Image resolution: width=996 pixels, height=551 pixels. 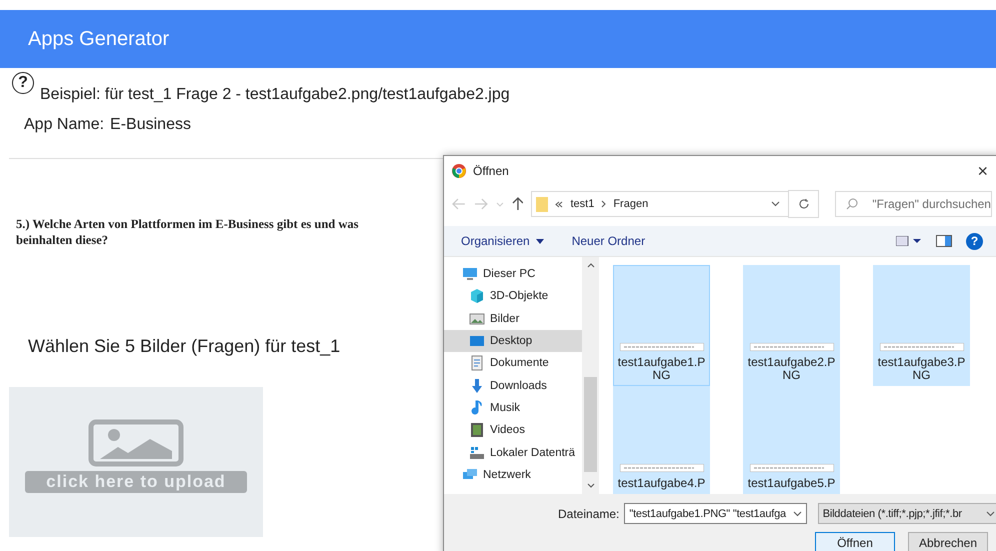 I want to click on download-icon, so click(x=477, y=386).